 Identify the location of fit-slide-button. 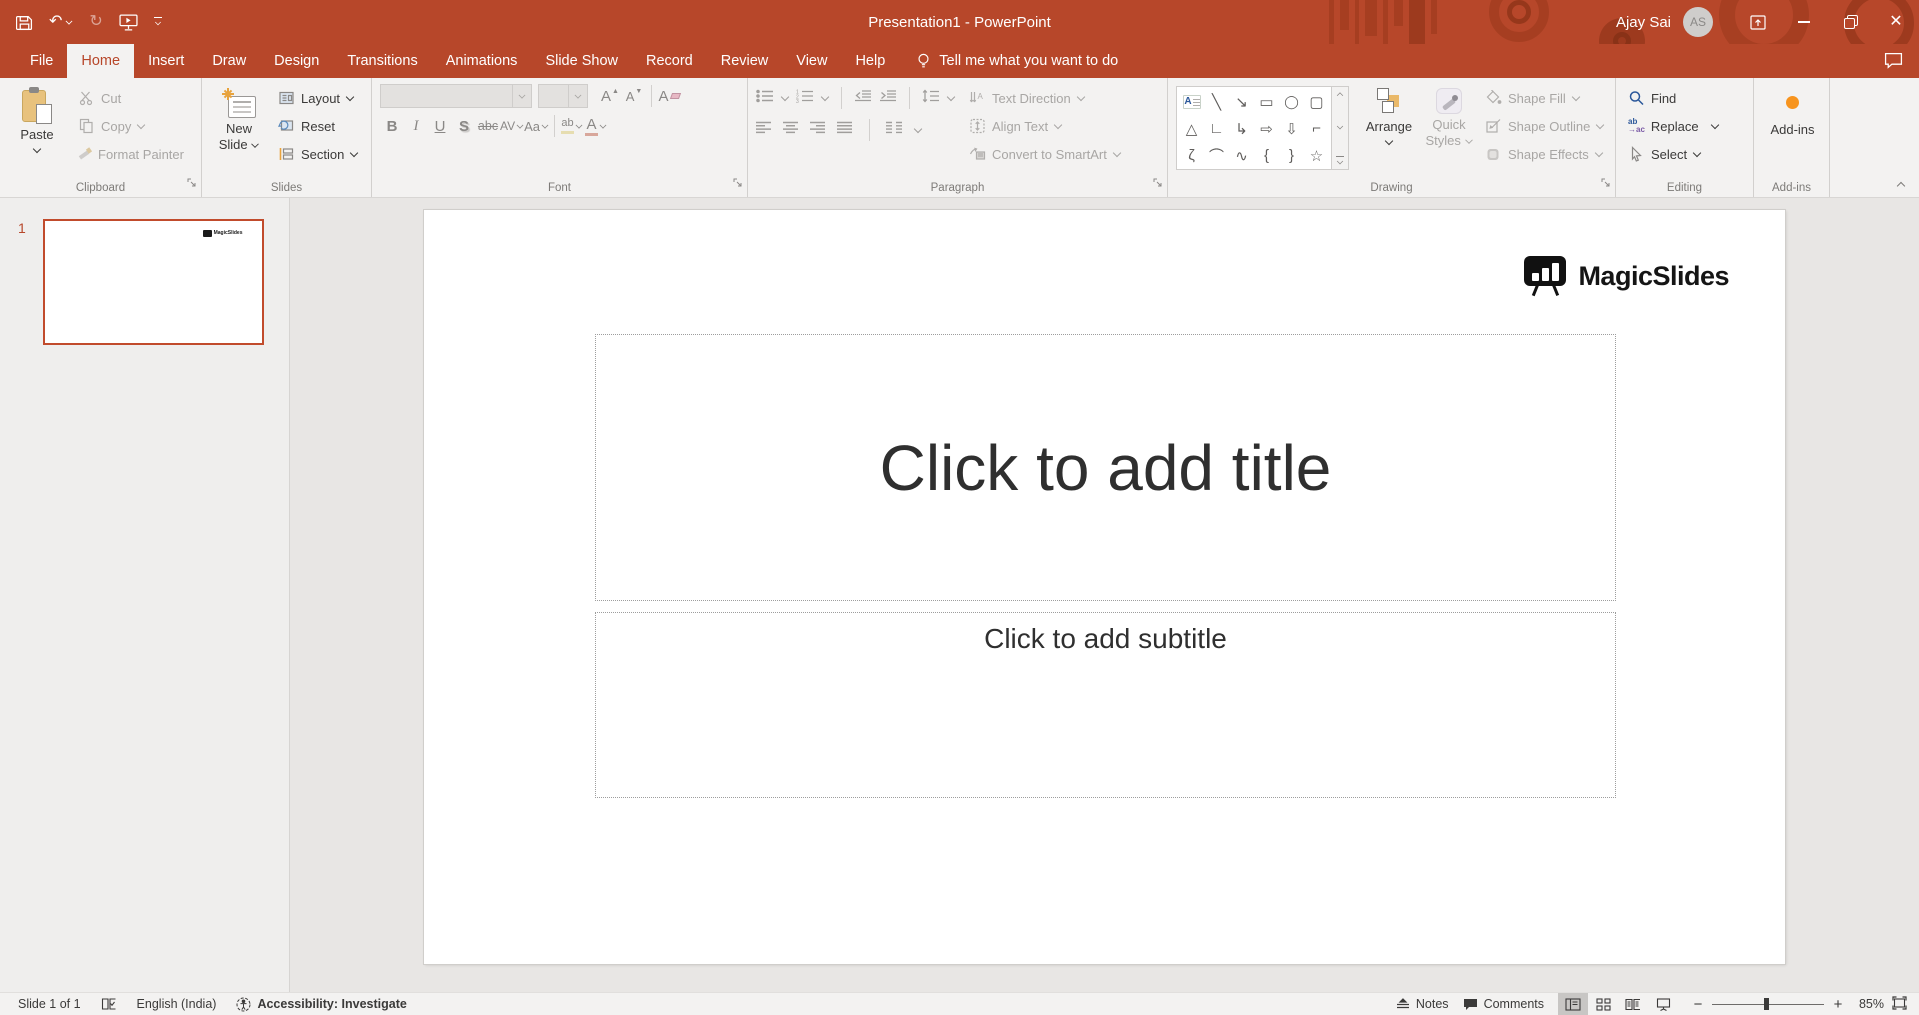
(1899, 1004).